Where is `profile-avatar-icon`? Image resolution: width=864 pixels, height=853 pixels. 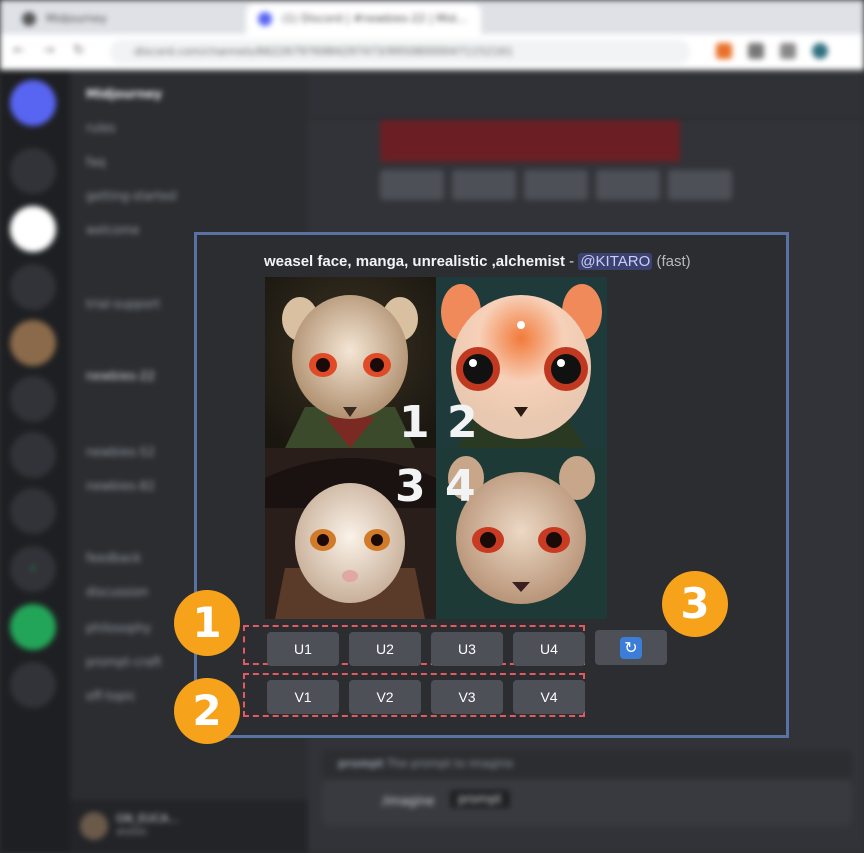
profile-avatar-icon is located at coordinates (820, 51).